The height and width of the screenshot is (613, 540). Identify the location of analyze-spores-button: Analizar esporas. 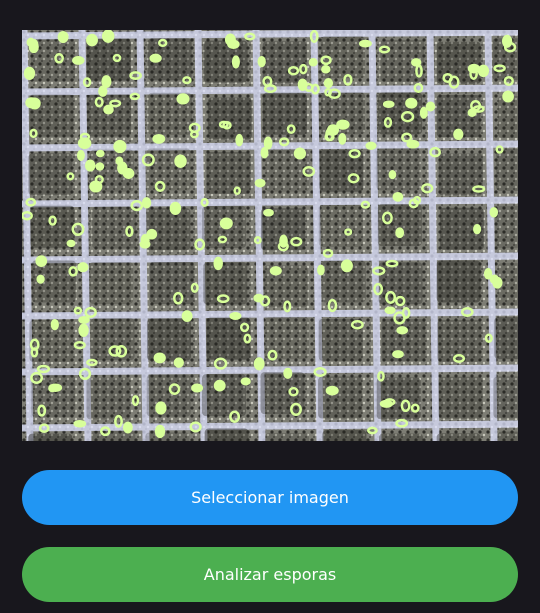
(270, 574).